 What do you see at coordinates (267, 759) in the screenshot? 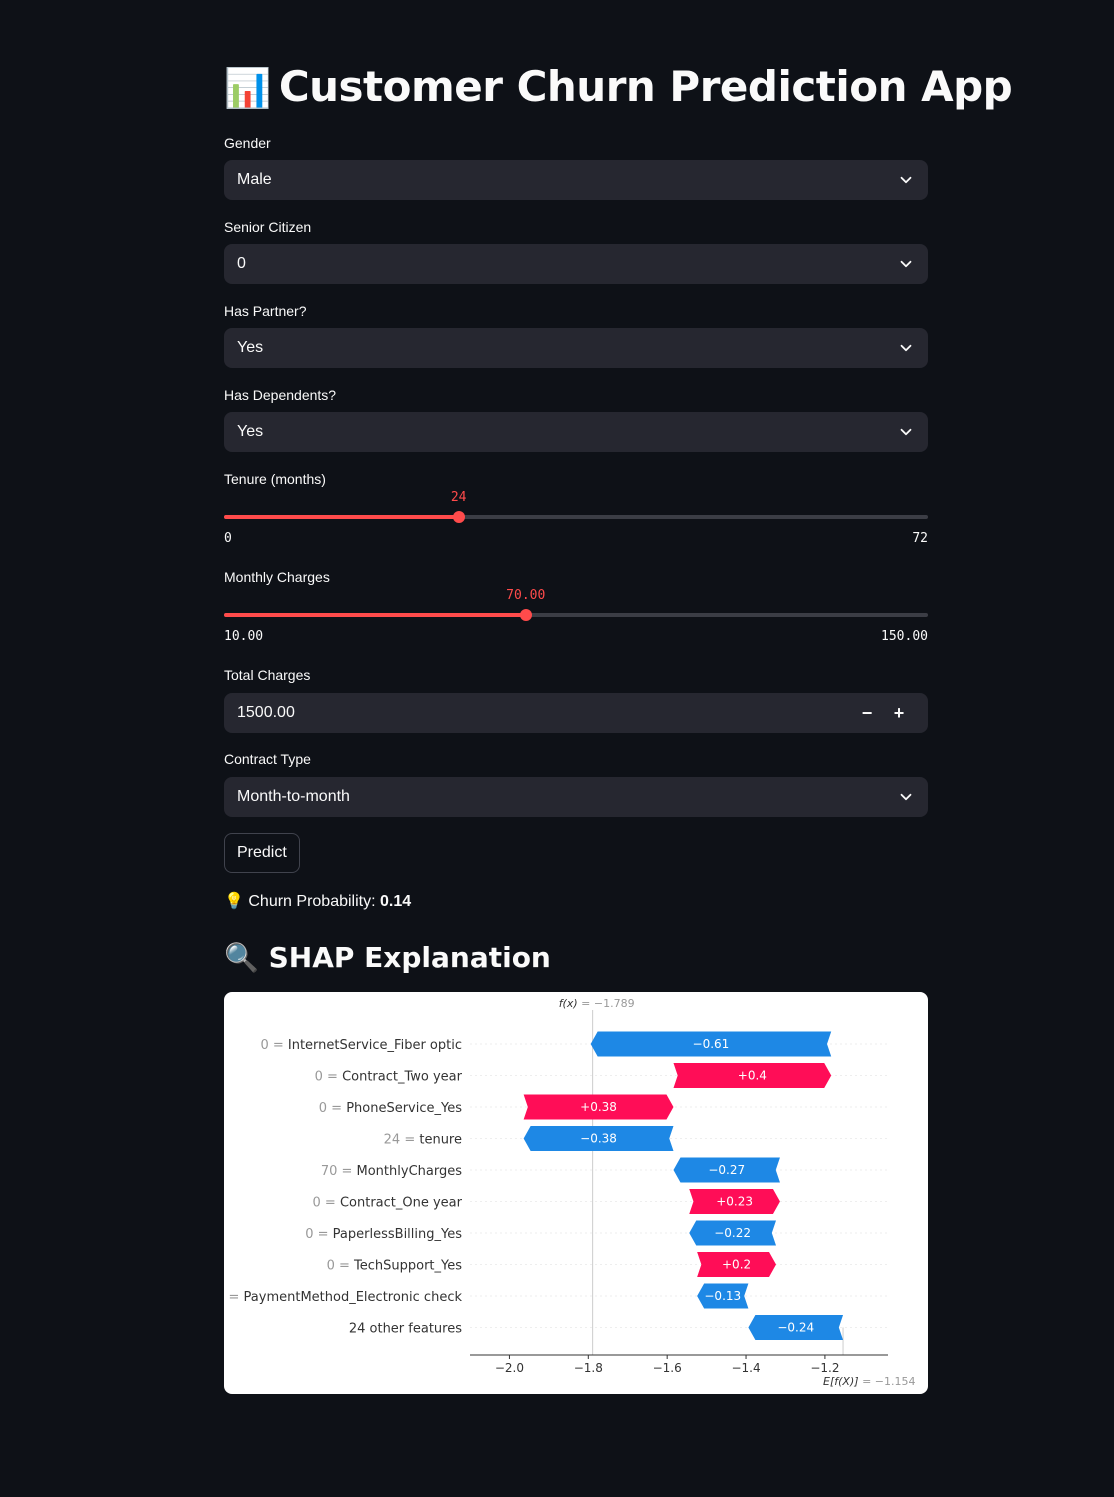
I see `contract-type-label: Contract Type` at bounding box center [267, 759].